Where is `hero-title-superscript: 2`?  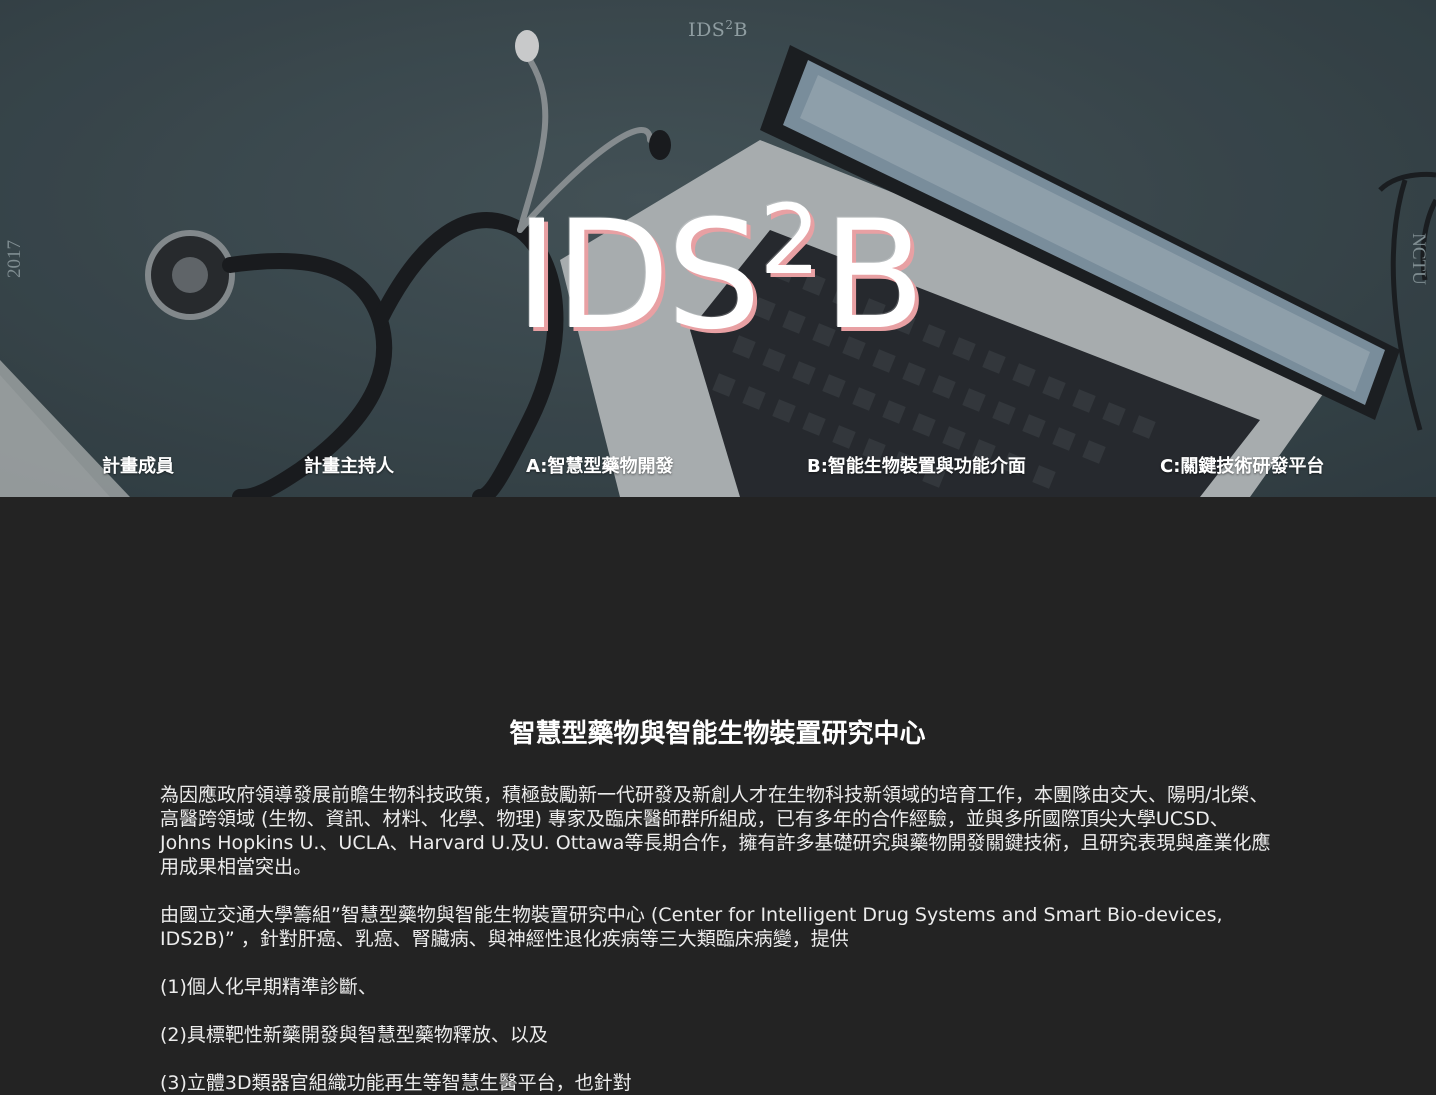 hero-title-superscript: 2 is located at coordinates (789, 240).